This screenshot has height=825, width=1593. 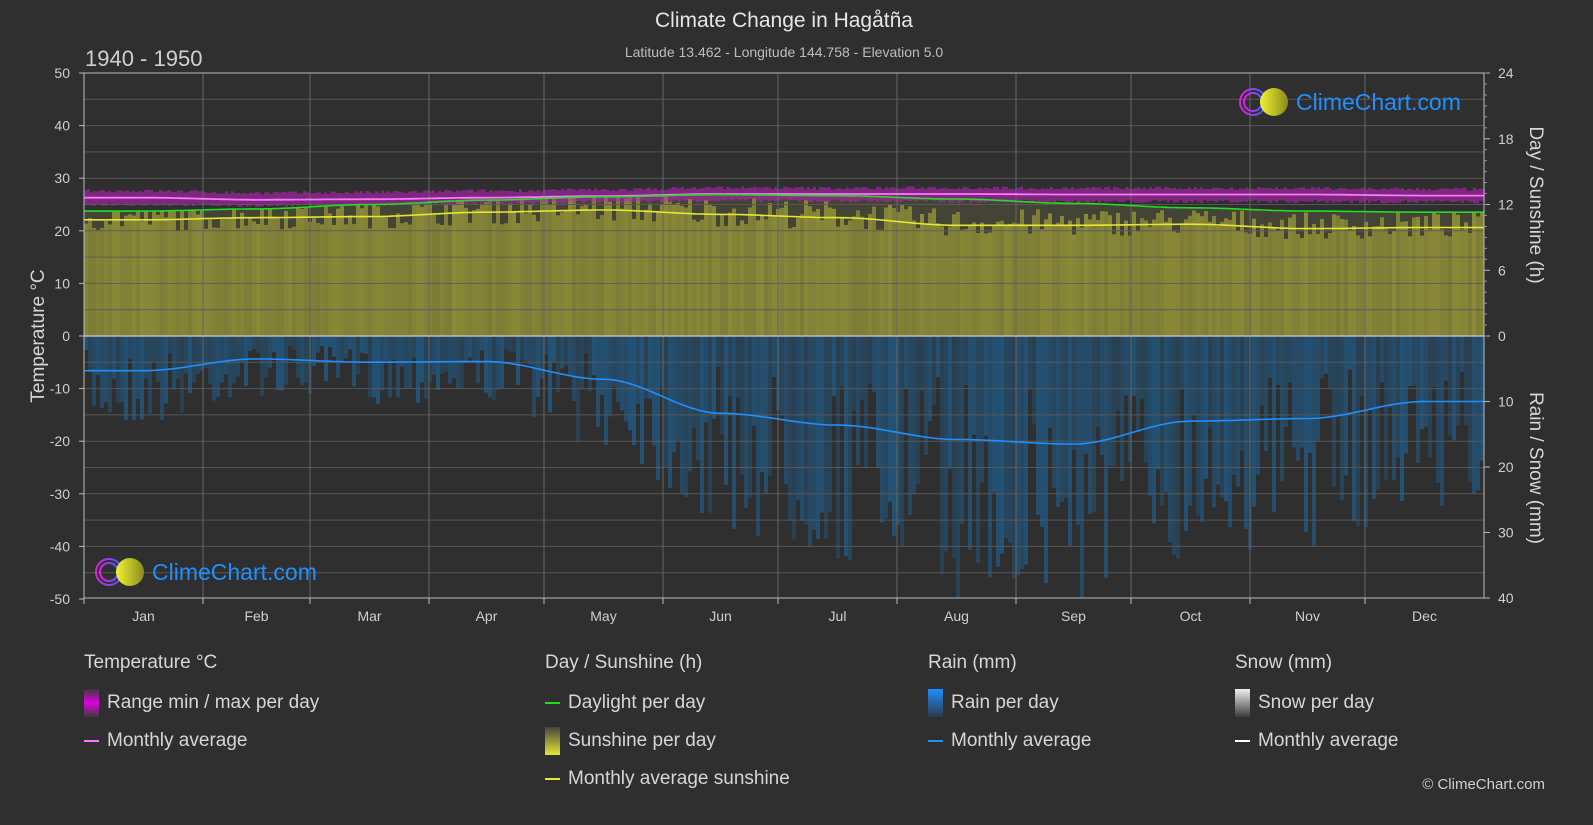 I want to click on logo-top: ClimeChart.com, so click(x=1349, y=102).